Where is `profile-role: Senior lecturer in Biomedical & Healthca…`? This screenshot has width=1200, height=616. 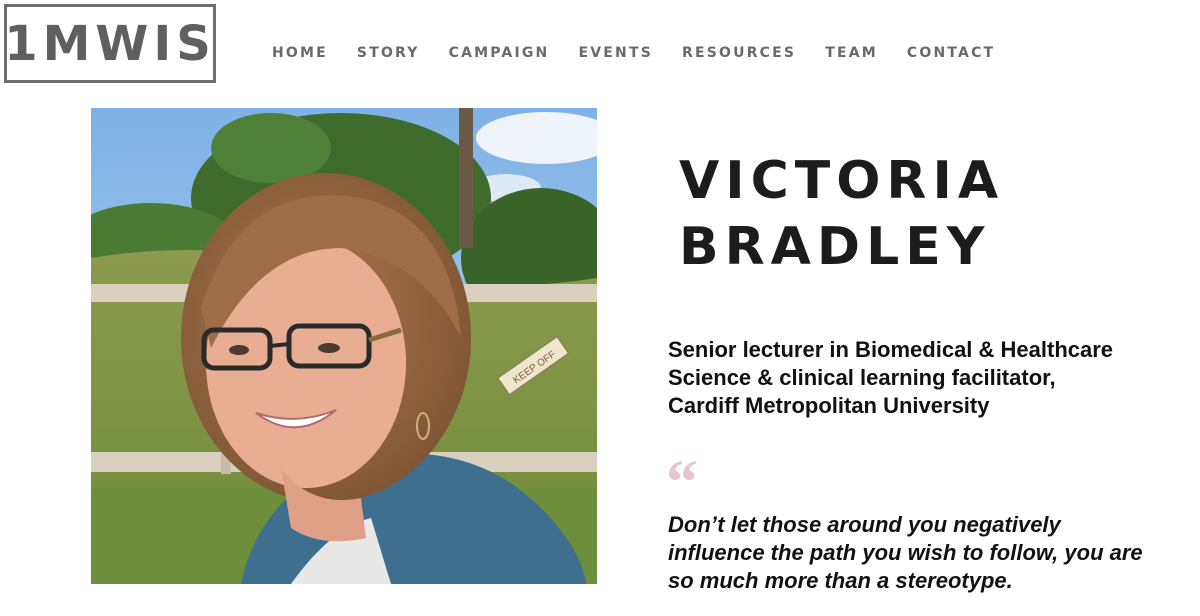 profile-role: Senior lecturer in Biomedical & Healthca… is located at coordinates (918, 378).